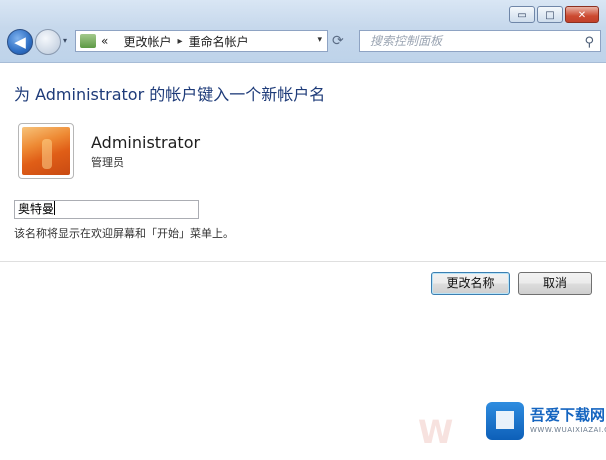 This screenshot has width=606, height=460. Describe the element at coordinates (36, 209) in the screenshot. I see `new-account-name-value: 奥特曼` at that location.